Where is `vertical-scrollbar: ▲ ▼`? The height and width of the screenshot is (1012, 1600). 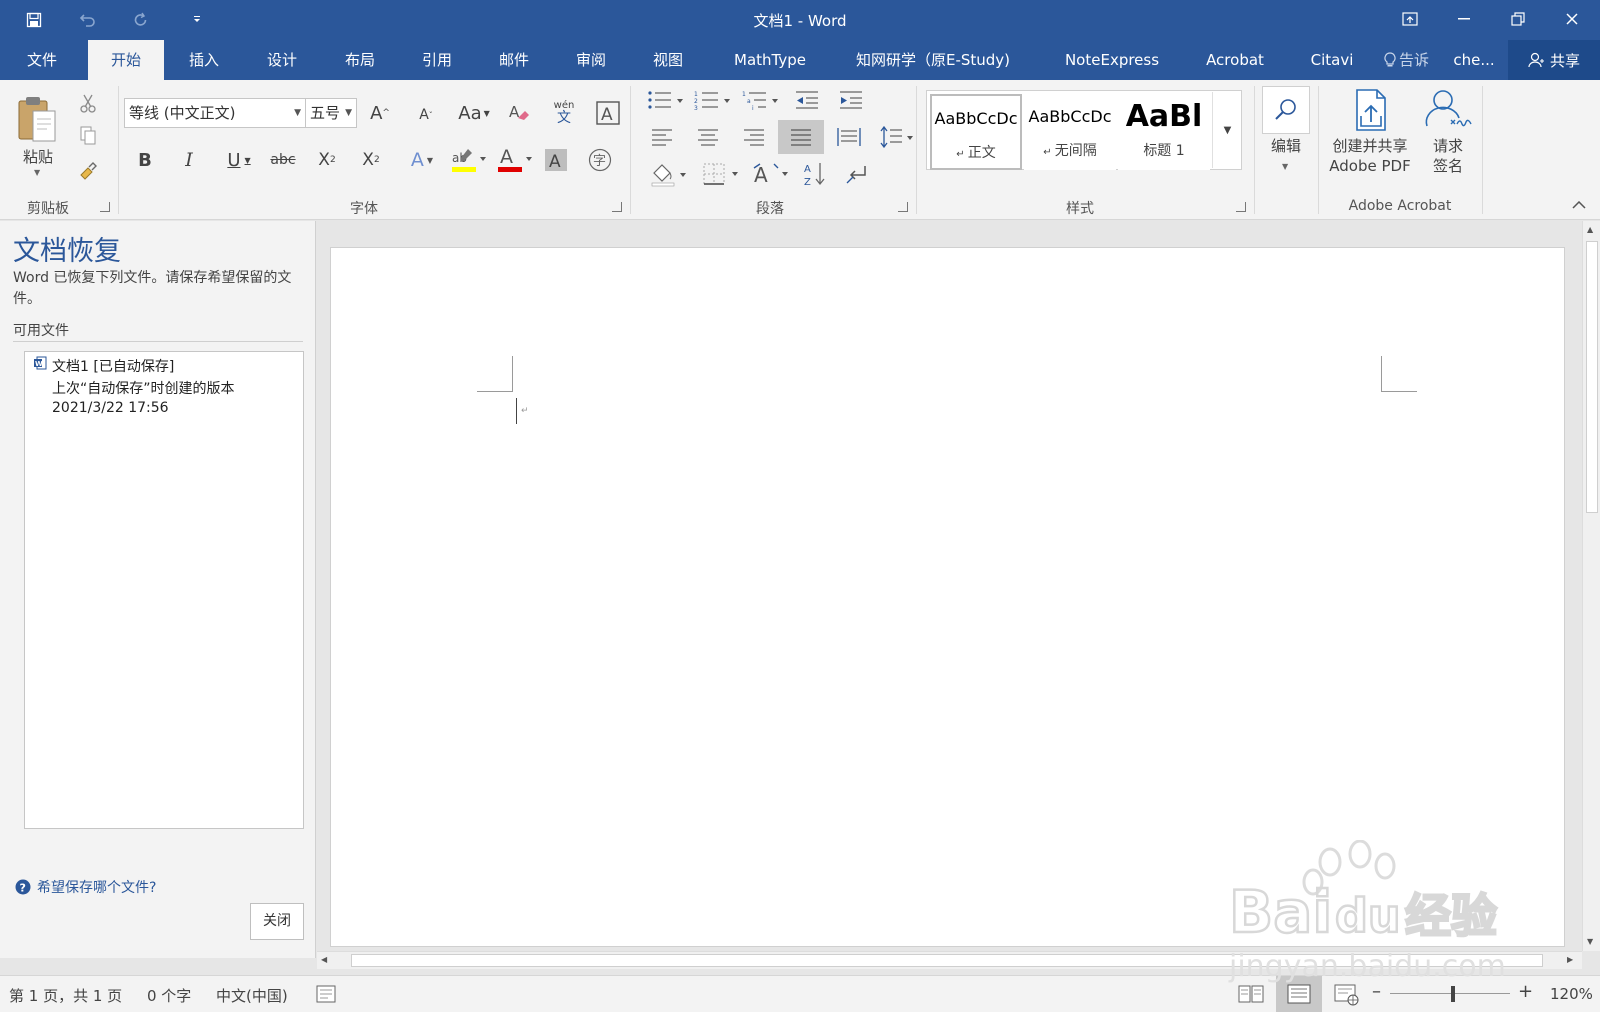 vertical-scrollbar: ▲ ▼ is located at coordinates (1591, 586).